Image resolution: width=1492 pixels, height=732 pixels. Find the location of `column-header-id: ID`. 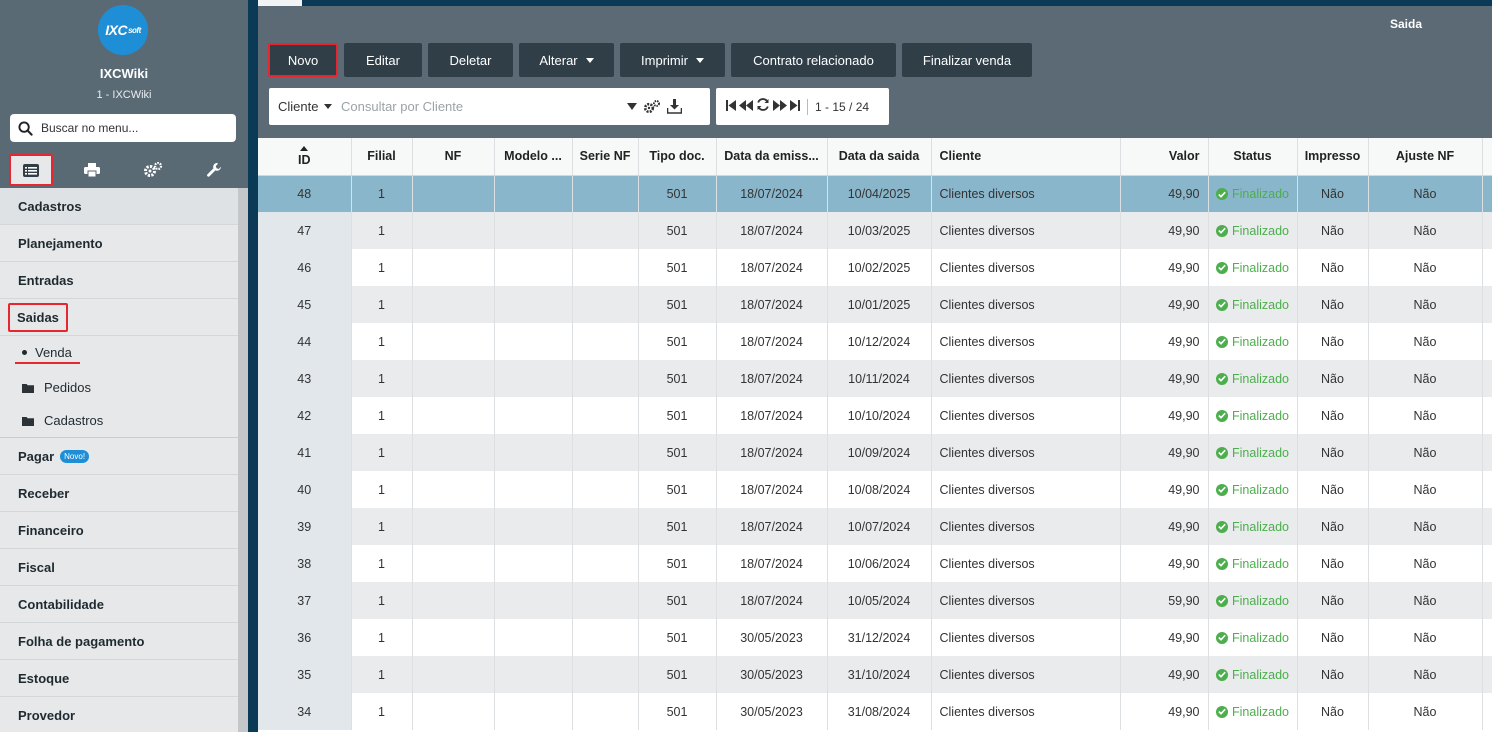

column-header-id: ID is located at coordinates (305, 157).